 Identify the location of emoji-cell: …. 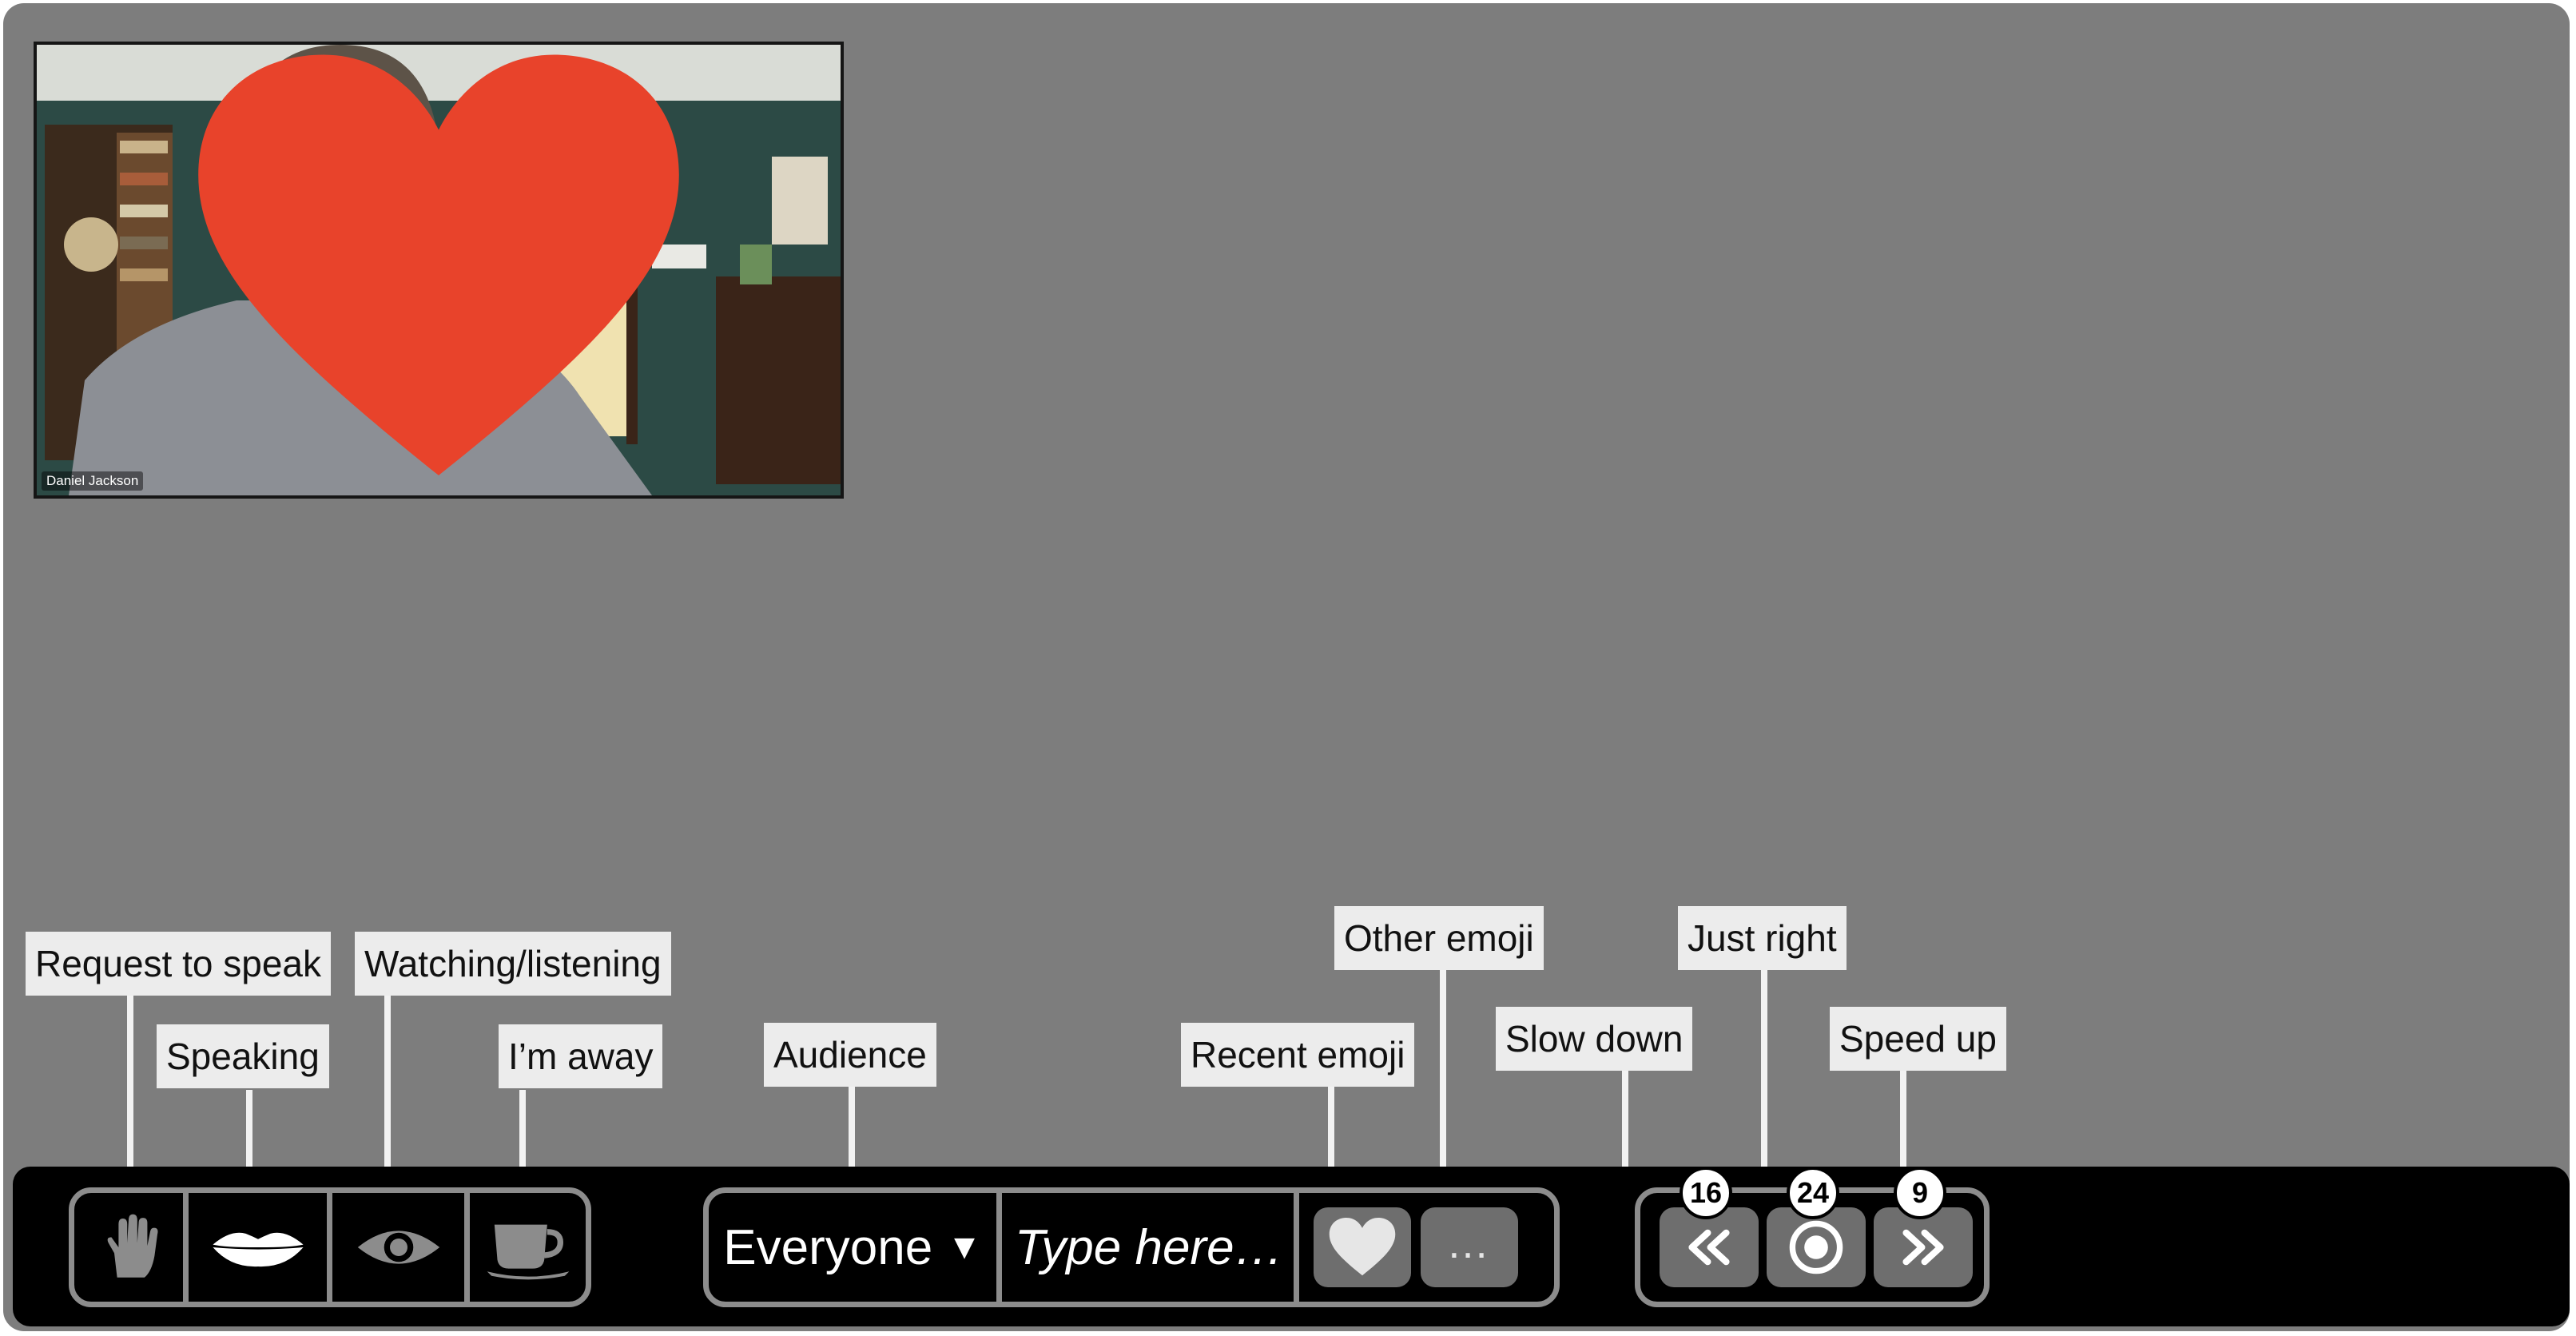
(1424, 1247).